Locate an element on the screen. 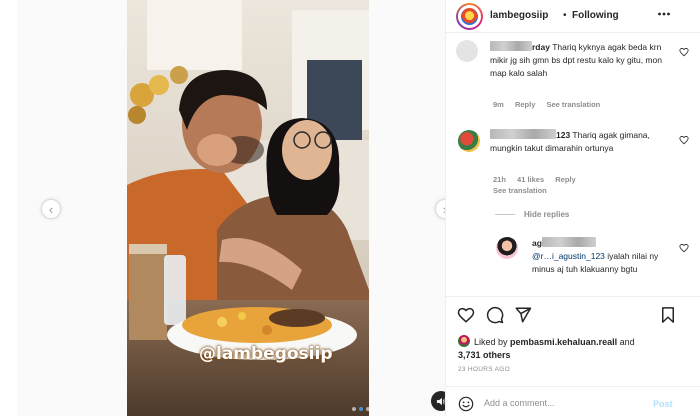 This screenshot has height=416, width=700. comment-time: 9m is located at coordinates (498, 104).